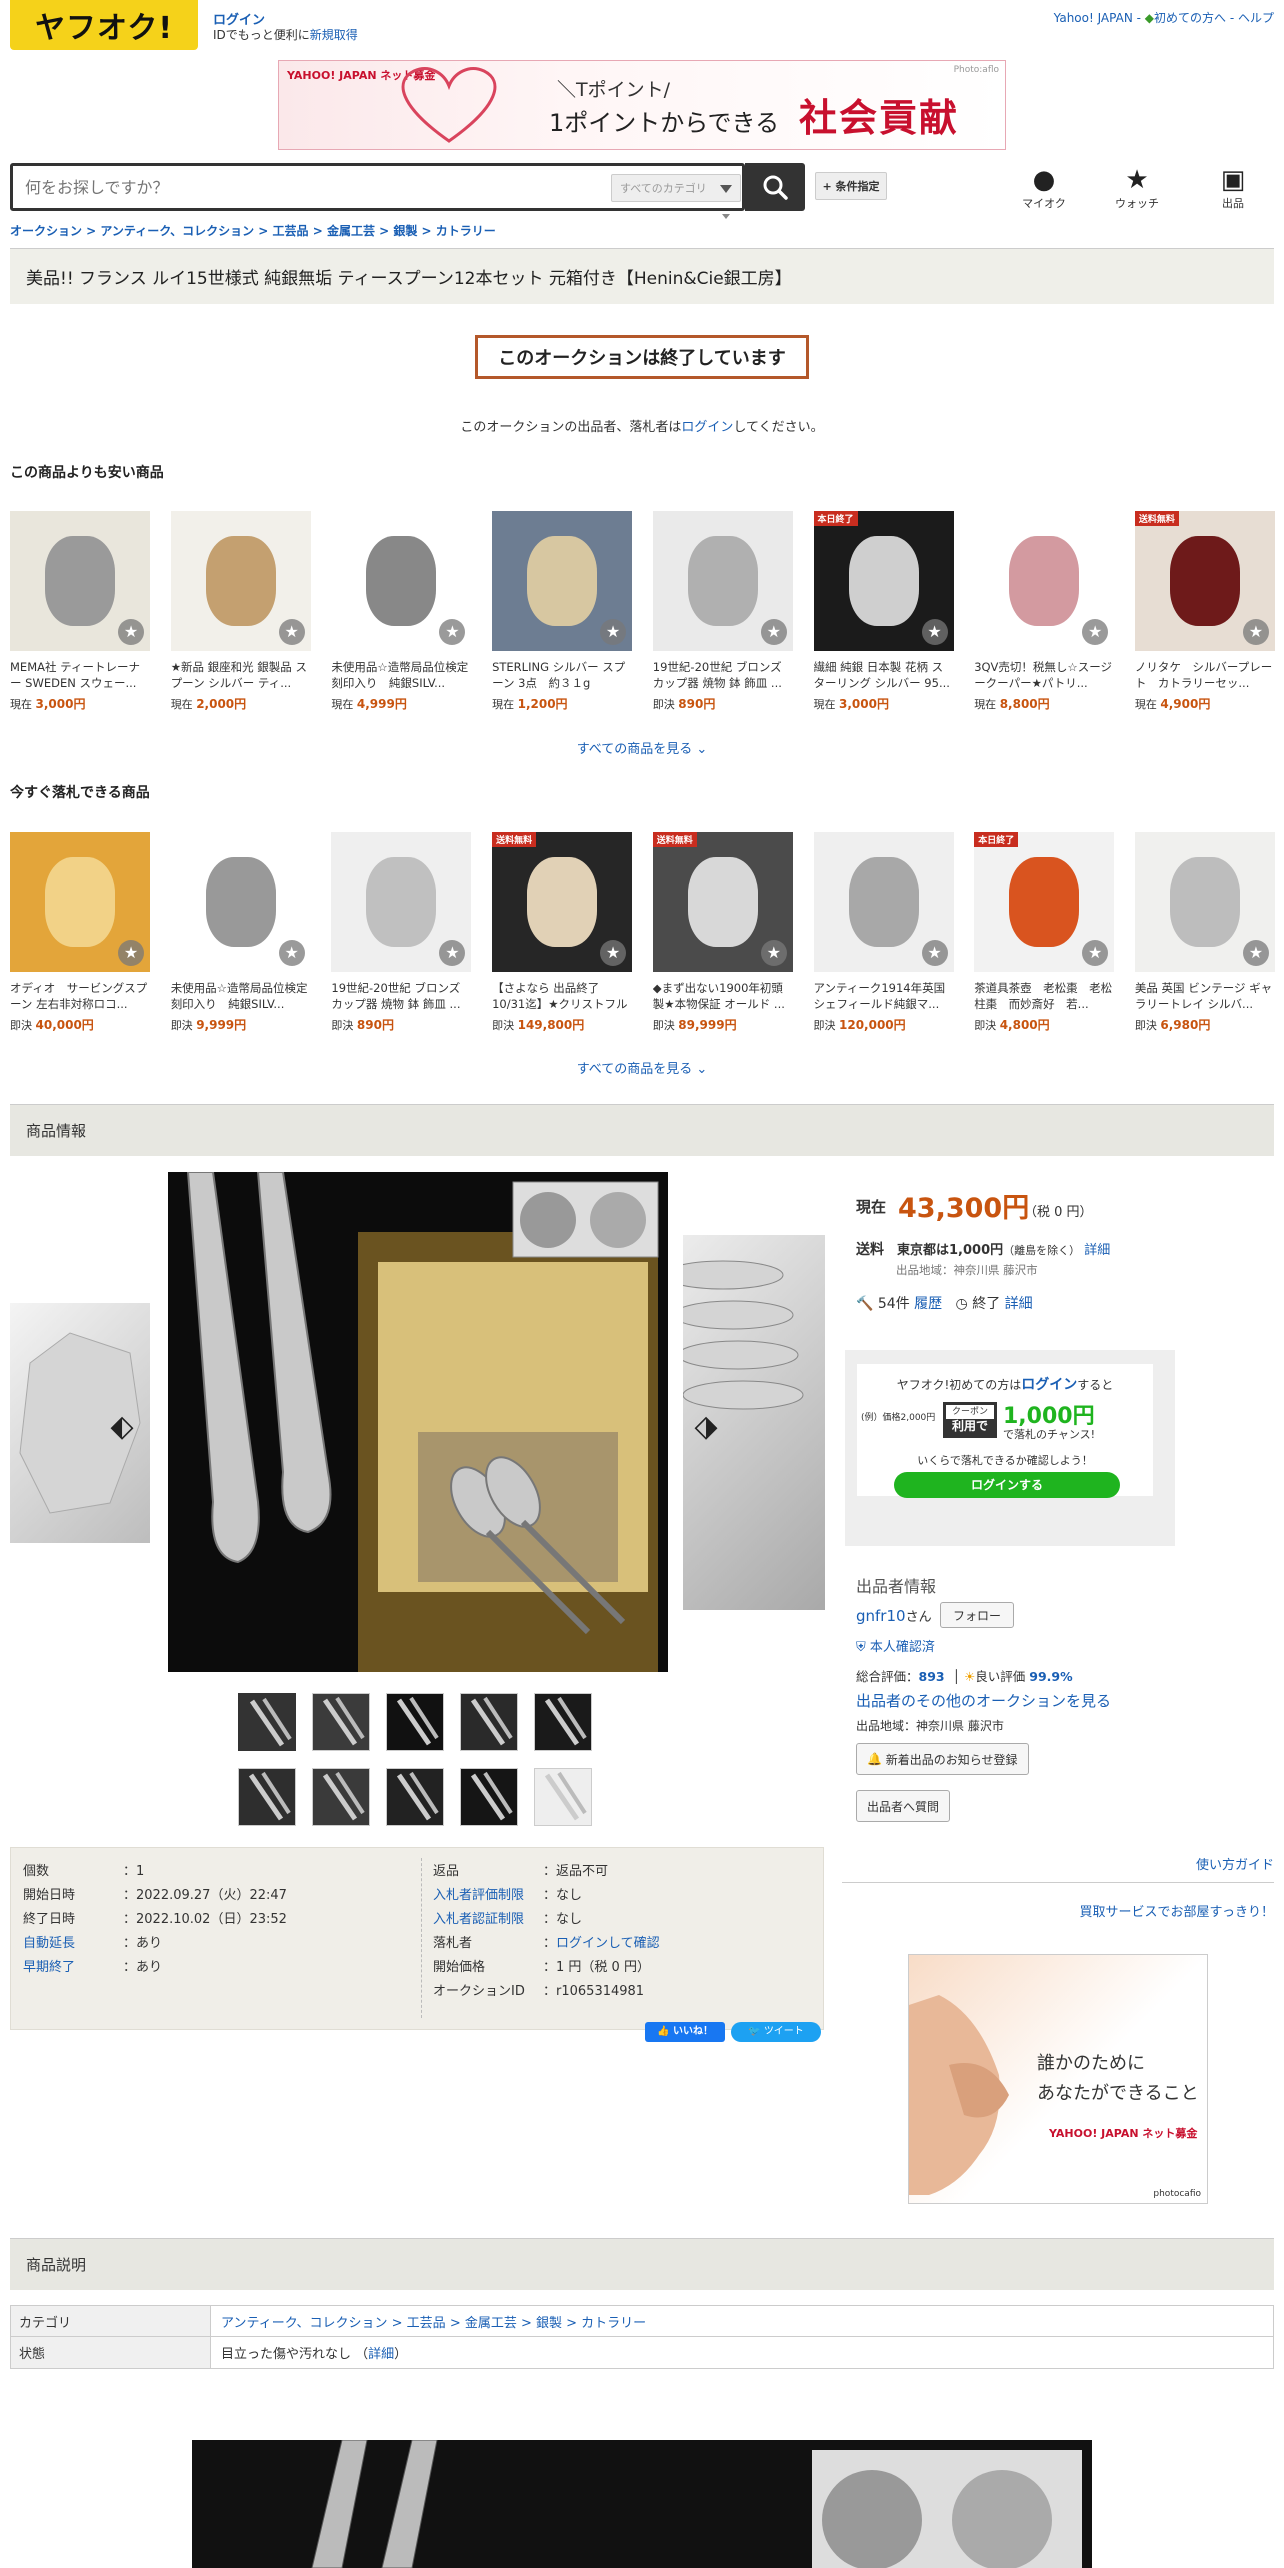  I want to click on product-card: 送料無料 ★ ノリタケ シルバープレート カトラリーセッ... 現在 4,900円, so click(1204, 611).